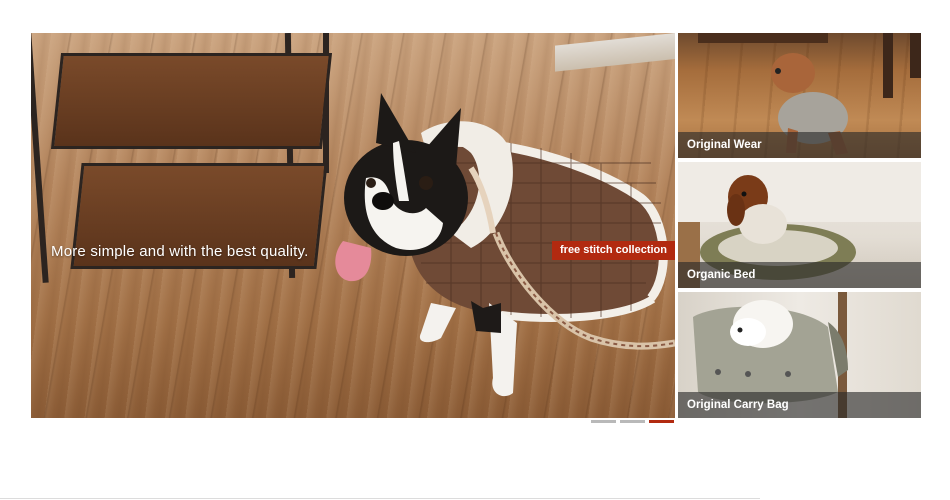  What do you see at coordinates (613, 250) in the screenshot?
I see `collection-badge: free stitch collection` at bounding box center [613, 250].